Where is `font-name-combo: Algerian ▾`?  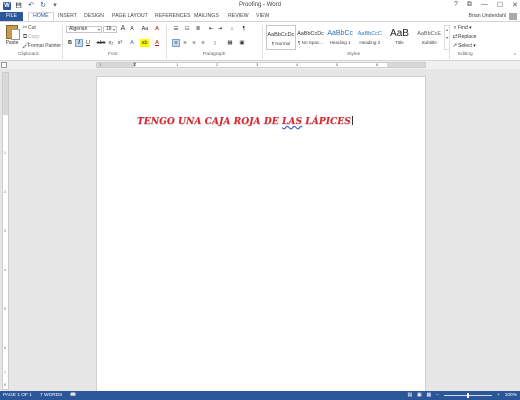 font-name-combo: Algerian ▾ is located at coordinates (84, 29).